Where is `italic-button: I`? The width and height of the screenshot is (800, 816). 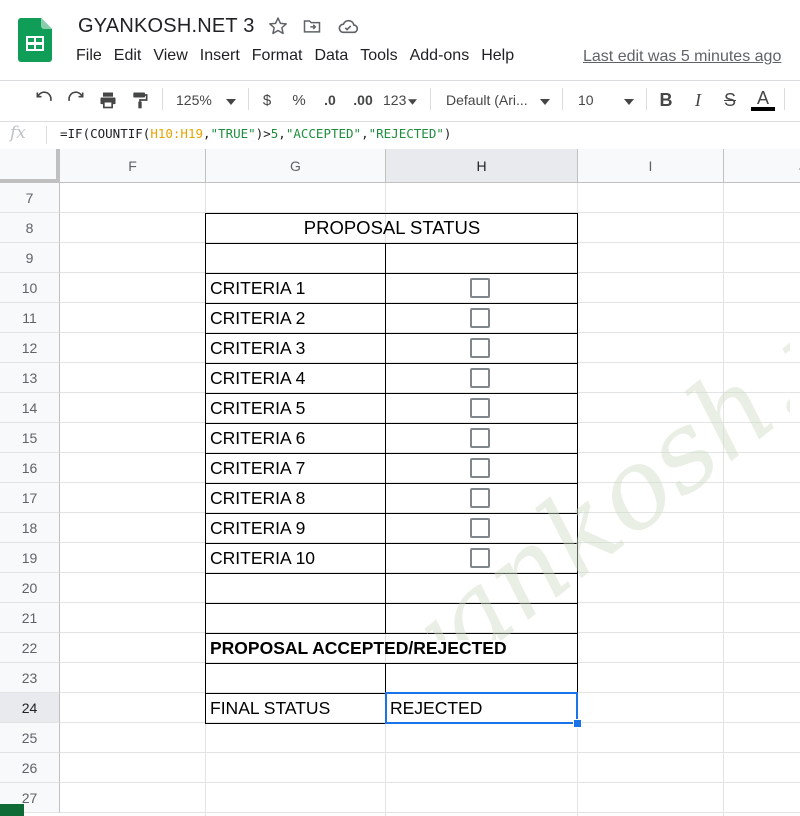 italic-button: I is located at coordinates (698, 100).